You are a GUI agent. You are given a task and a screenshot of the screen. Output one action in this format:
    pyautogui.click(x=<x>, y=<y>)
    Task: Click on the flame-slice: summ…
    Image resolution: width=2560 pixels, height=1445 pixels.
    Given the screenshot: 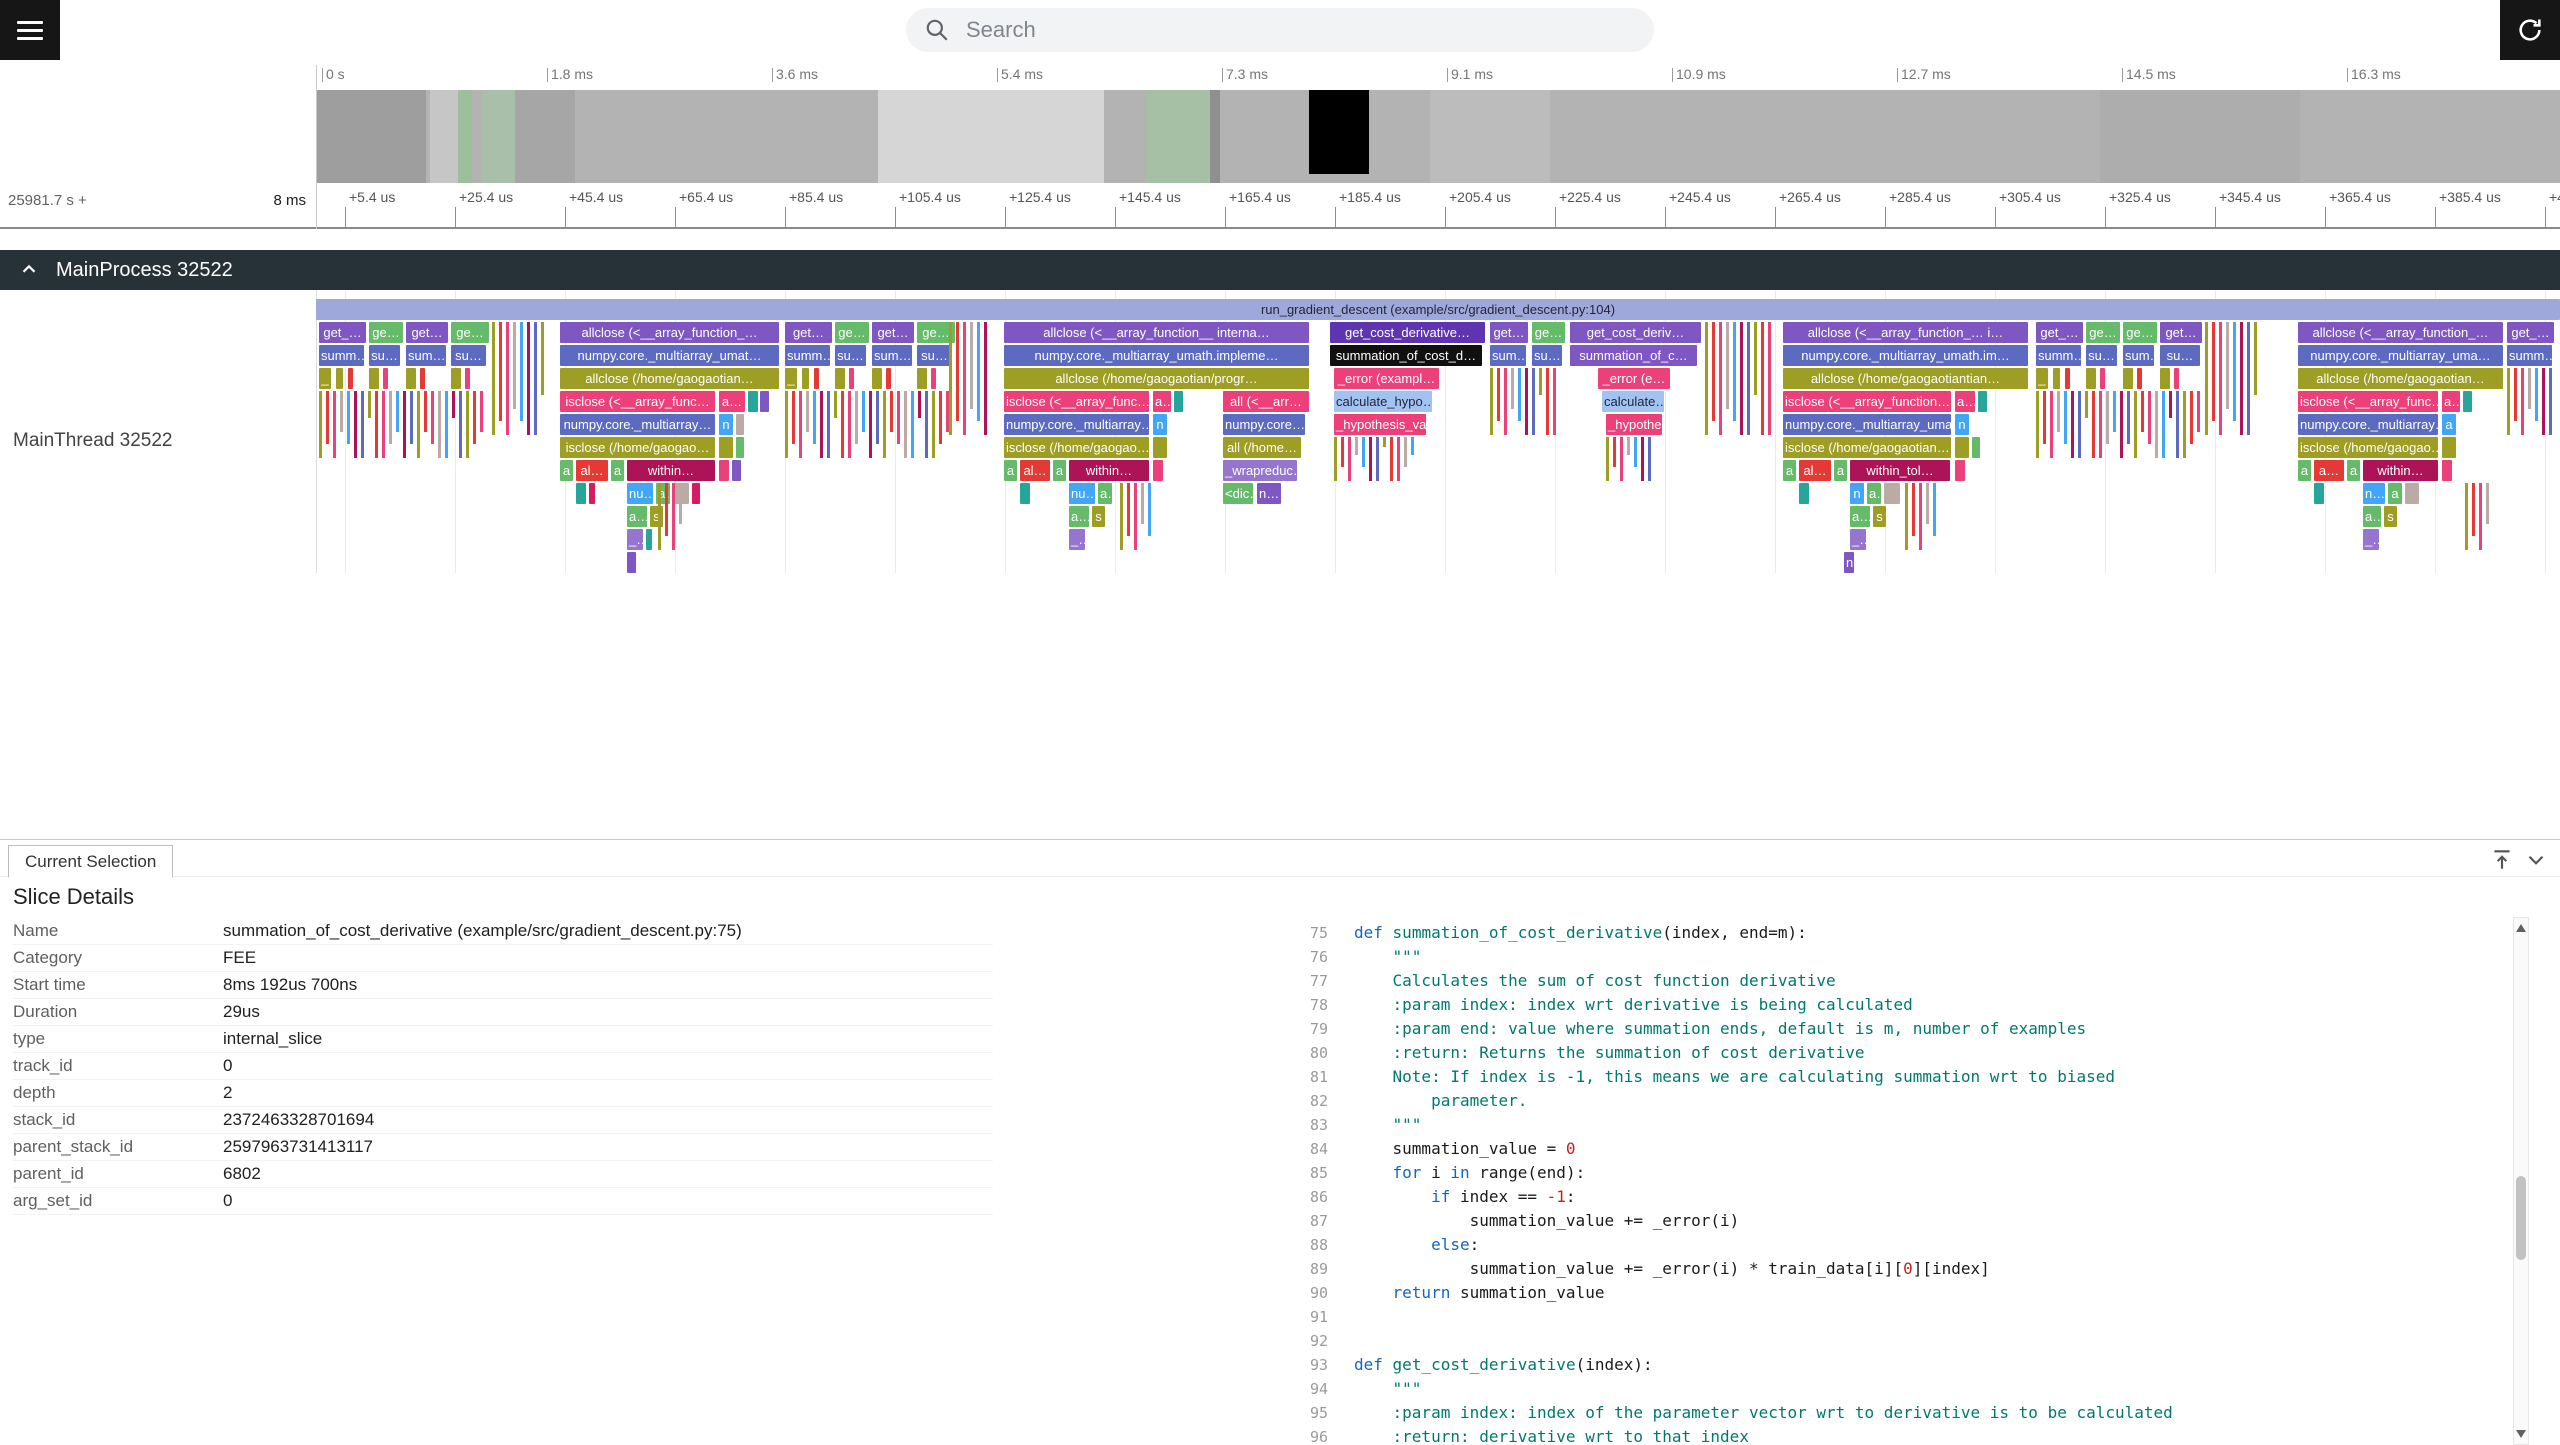 What is the action you would take?
    pyautogui.click(x=2529, y=355)
    